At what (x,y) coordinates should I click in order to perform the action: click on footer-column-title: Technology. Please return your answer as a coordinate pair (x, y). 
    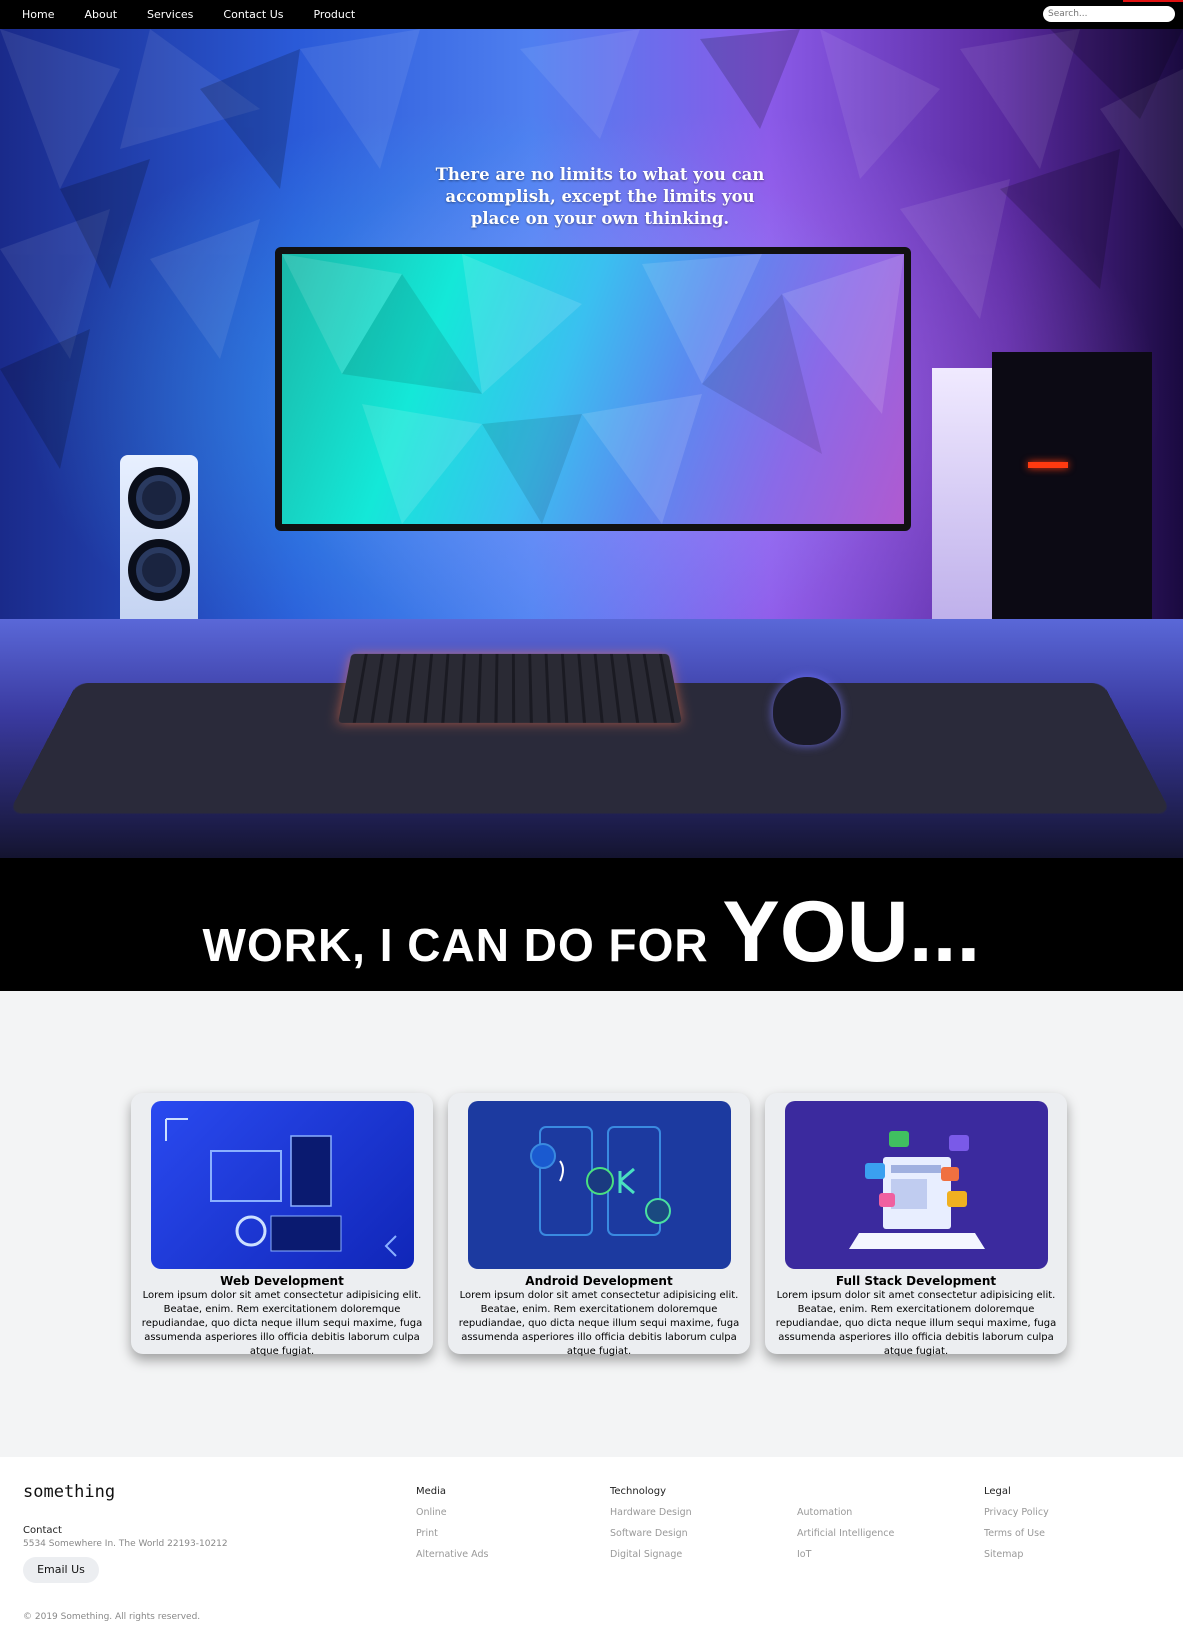
    Looking at the image, I should click on (638, 1491).